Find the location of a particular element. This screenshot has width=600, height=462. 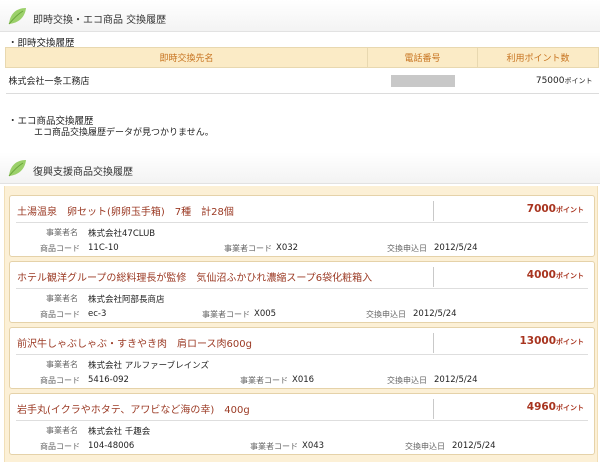

instant-history-table: 即時交換先名 電話番号 利用ポイント数 株式会社一条工務店 75000ポイント is located at coordinates (302, 70).